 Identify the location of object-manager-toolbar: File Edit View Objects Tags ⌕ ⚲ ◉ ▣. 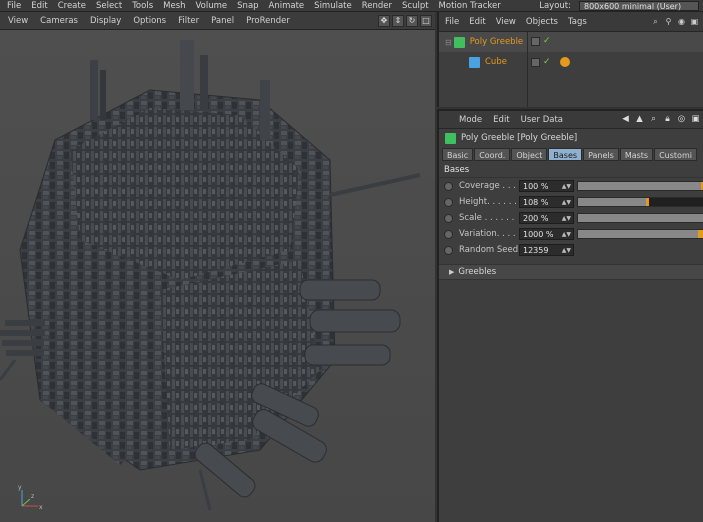
(571, 22).